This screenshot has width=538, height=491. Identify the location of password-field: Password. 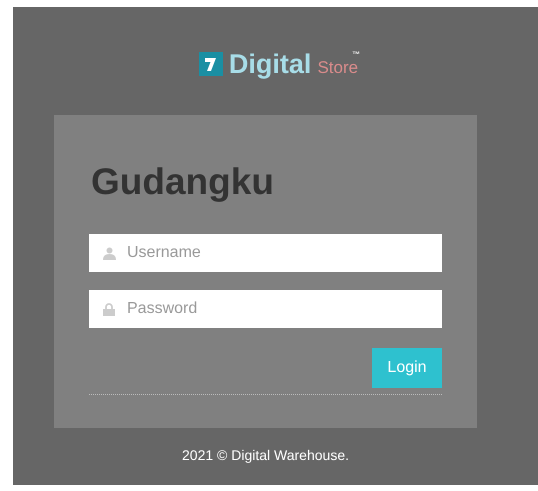
(265, 309).